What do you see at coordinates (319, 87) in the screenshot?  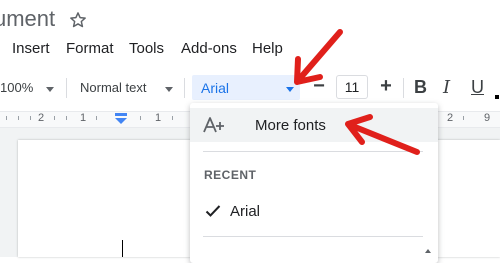 I see `decrease-font-size-button: −` at bounding box center [319, 87].